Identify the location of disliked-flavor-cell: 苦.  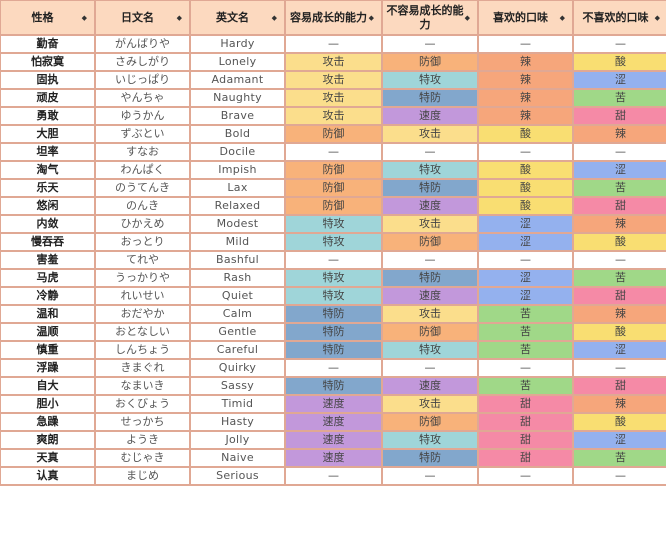
(619, 98).